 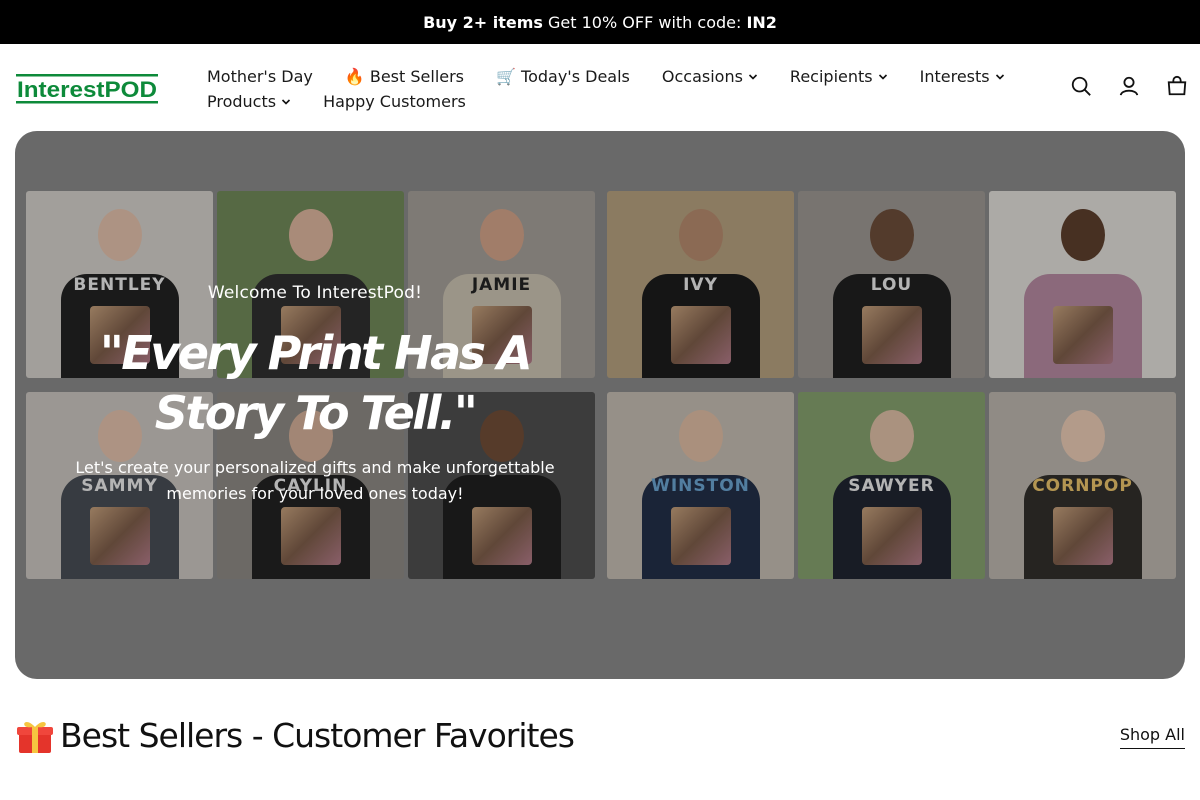 I want to click on logo: InterestPOD, so click(x=87, y=88).